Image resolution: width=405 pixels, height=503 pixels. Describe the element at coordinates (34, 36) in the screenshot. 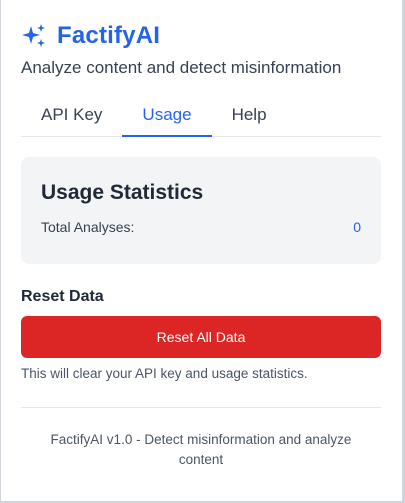

I see `sparkle-icon` at that location.